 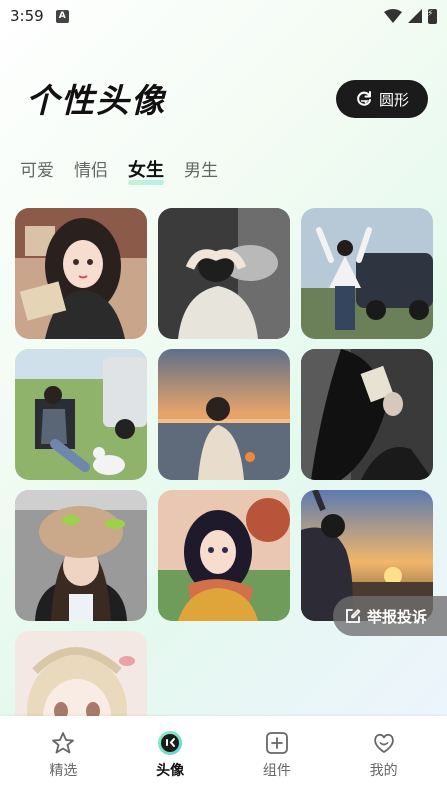 I want to click on tab-couple: 情侣, so click(x=91, y=169).